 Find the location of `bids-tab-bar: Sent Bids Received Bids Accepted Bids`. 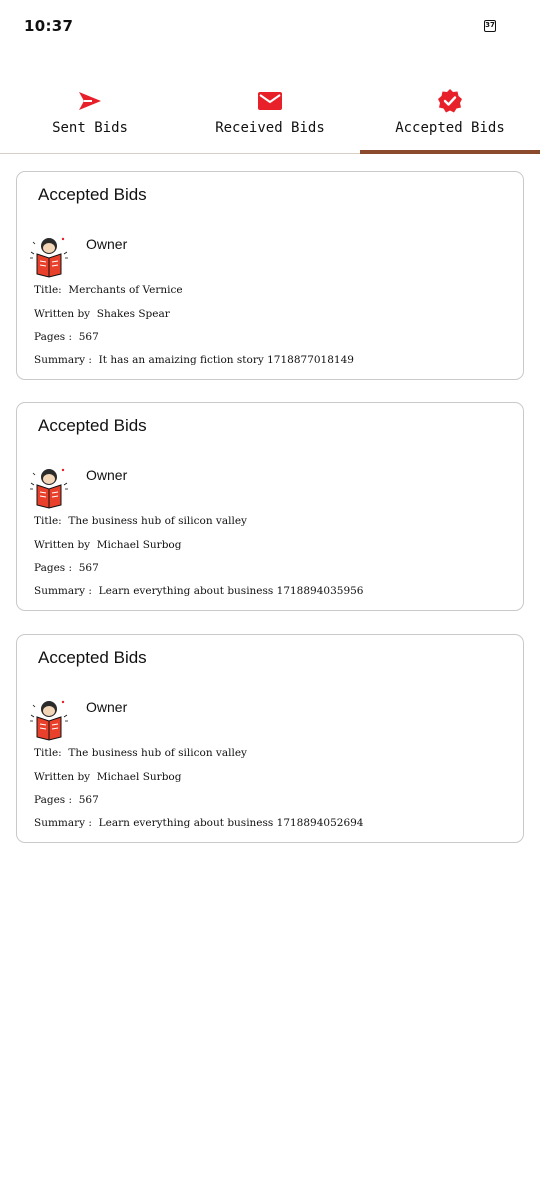

bids-tab-bar: Sent Bids Received Bids Accepted Bids is located at coordinates (270, 117).